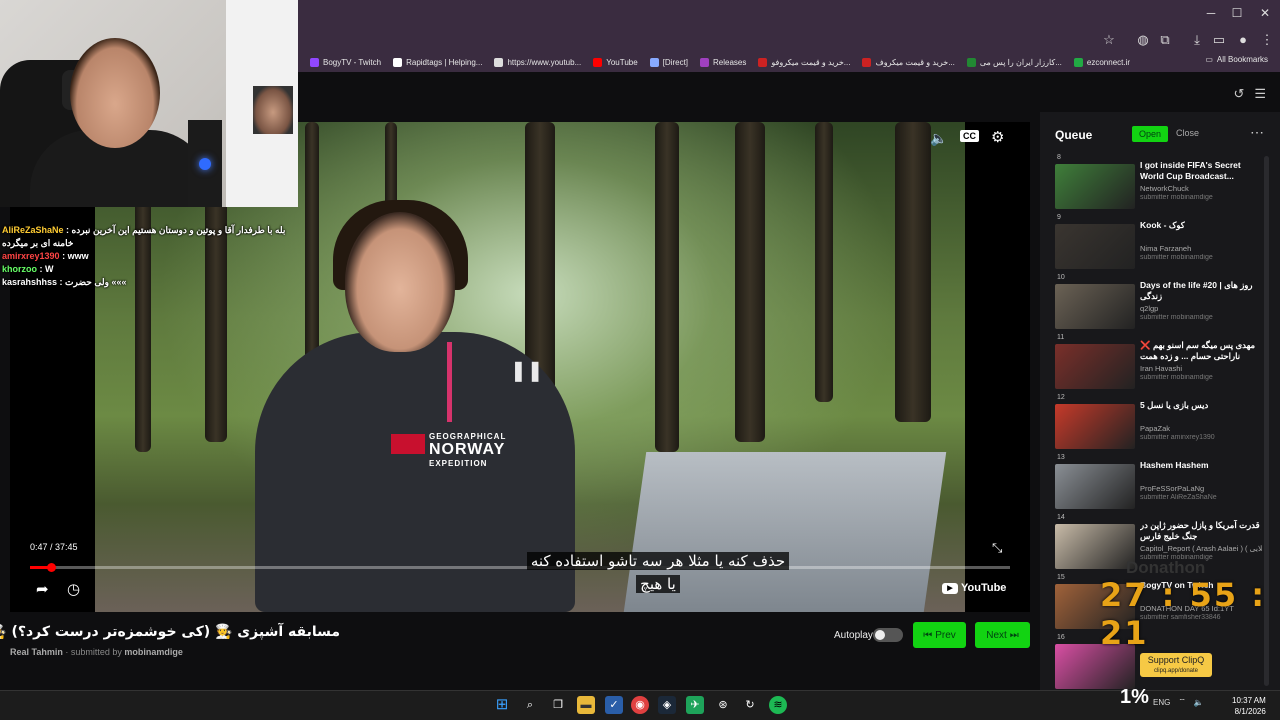 The width and height of the screenshot is (1280, 720). What do you see at coordinates (96, 282) in the screenshot?
I see `chat-text: ولی حضرت «««` at bounding box center [96, 282].